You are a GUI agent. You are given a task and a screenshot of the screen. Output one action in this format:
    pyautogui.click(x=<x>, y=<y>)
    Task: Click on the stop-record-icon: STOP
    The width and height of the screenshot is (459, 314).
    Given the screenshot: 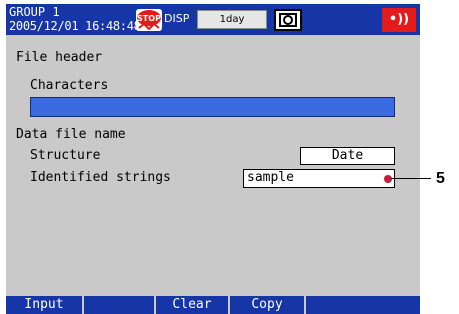 What is the action you would take?
    pyautogui.click(x=149, y=20)
    